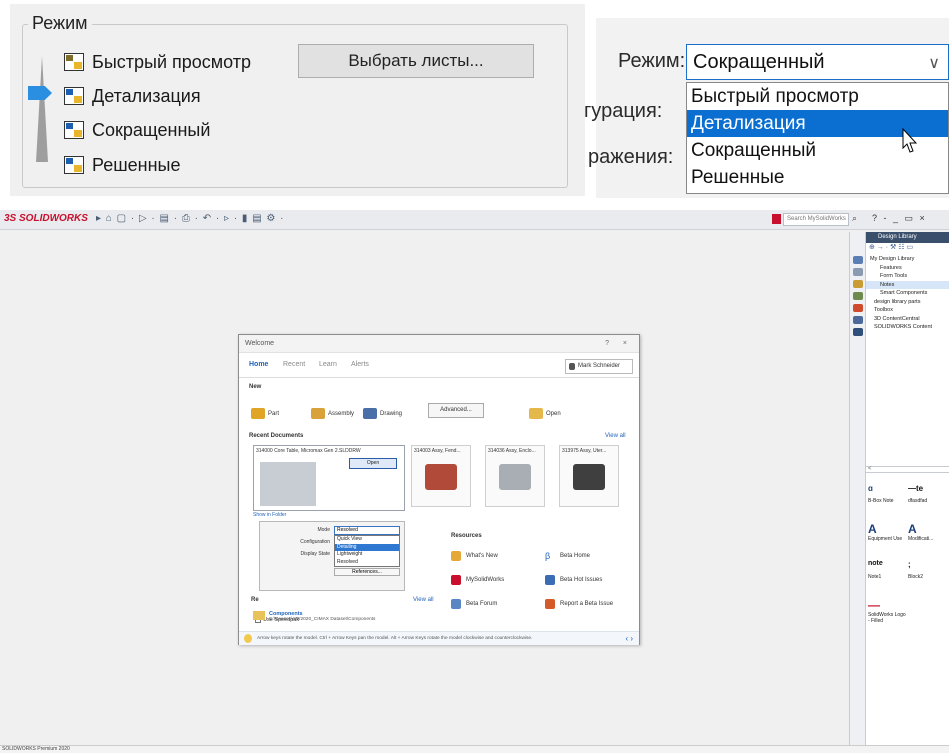 The height and width of the screenshot is (753, 949). I want to click on palette-label: B-Box Note, so click(881, 501).